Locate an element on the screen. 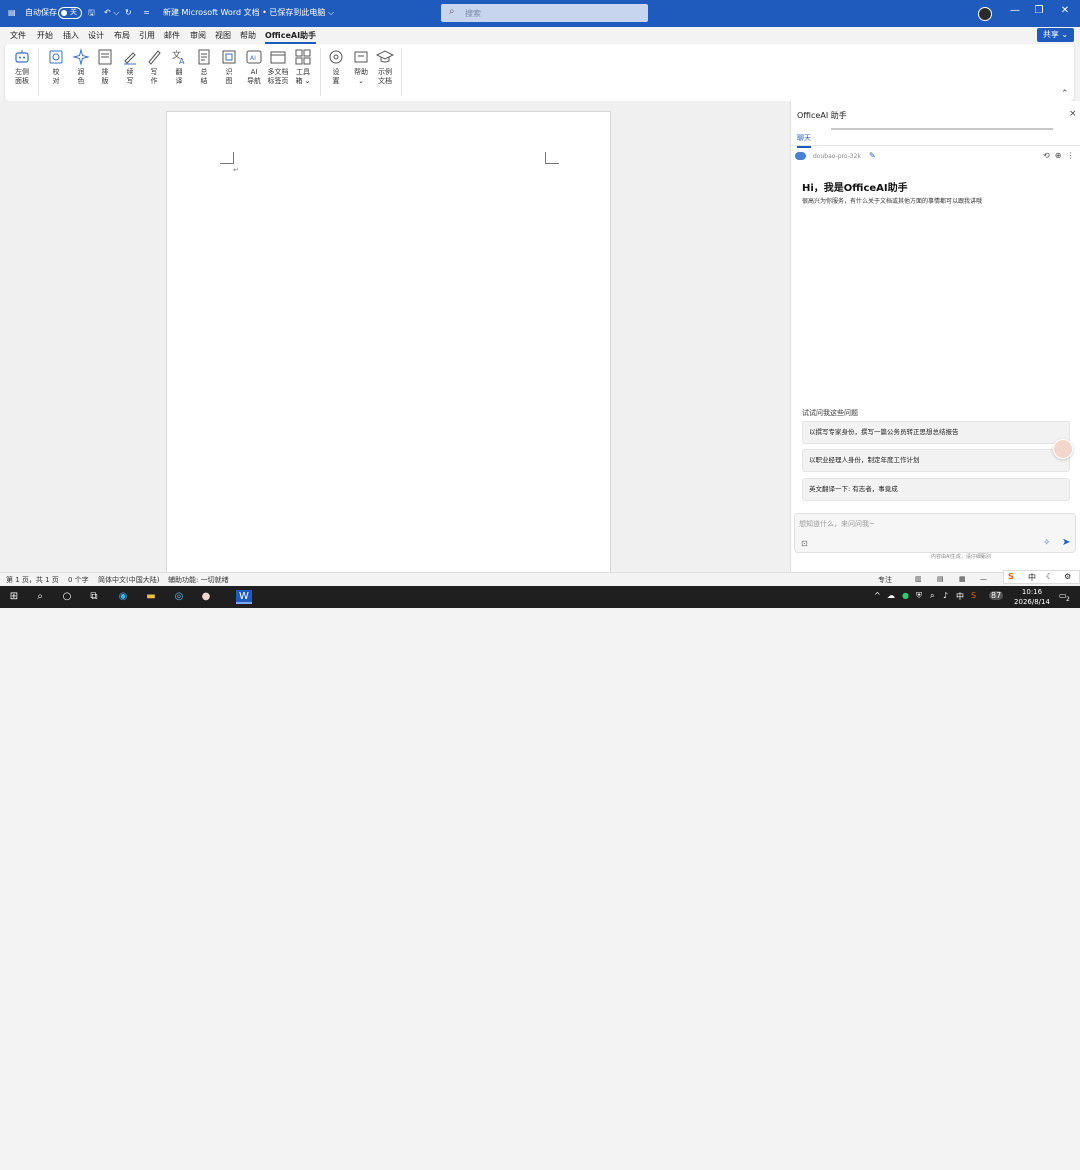 This screenshot has height=1170, width=1080. tab-mailings: 邮件 is located at coordinates (172, 35).